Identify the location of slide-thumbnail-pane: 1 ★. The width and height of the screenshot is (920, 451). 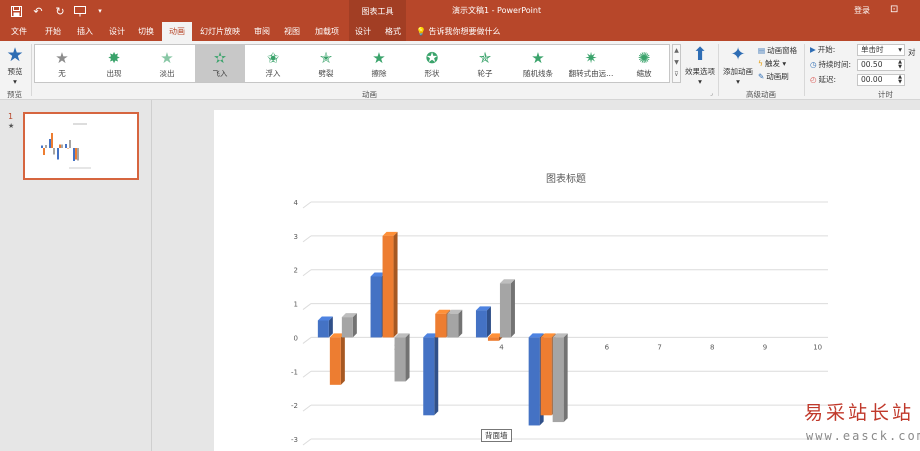
(76, 275).